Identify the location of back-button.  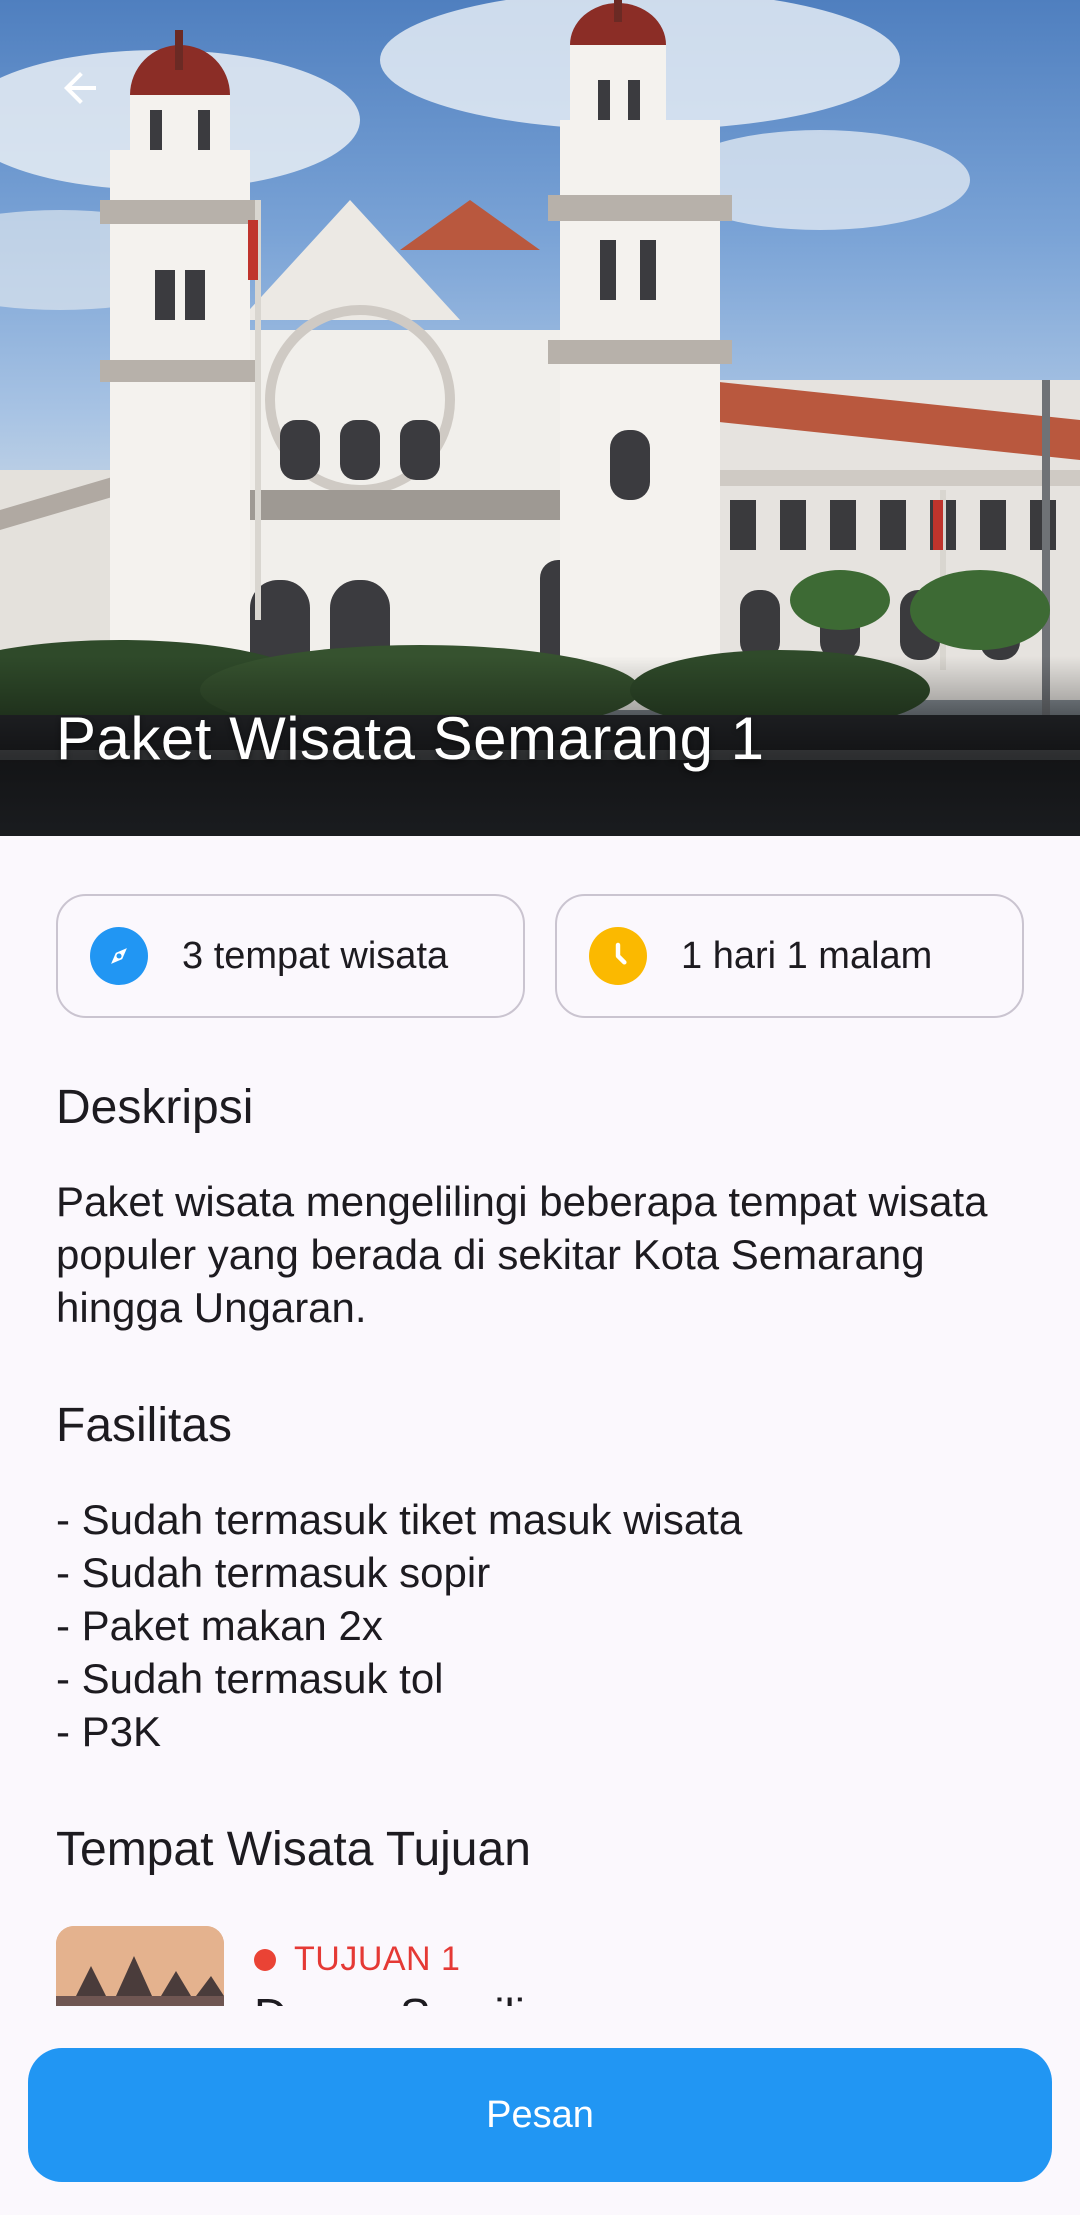
(80, 88).